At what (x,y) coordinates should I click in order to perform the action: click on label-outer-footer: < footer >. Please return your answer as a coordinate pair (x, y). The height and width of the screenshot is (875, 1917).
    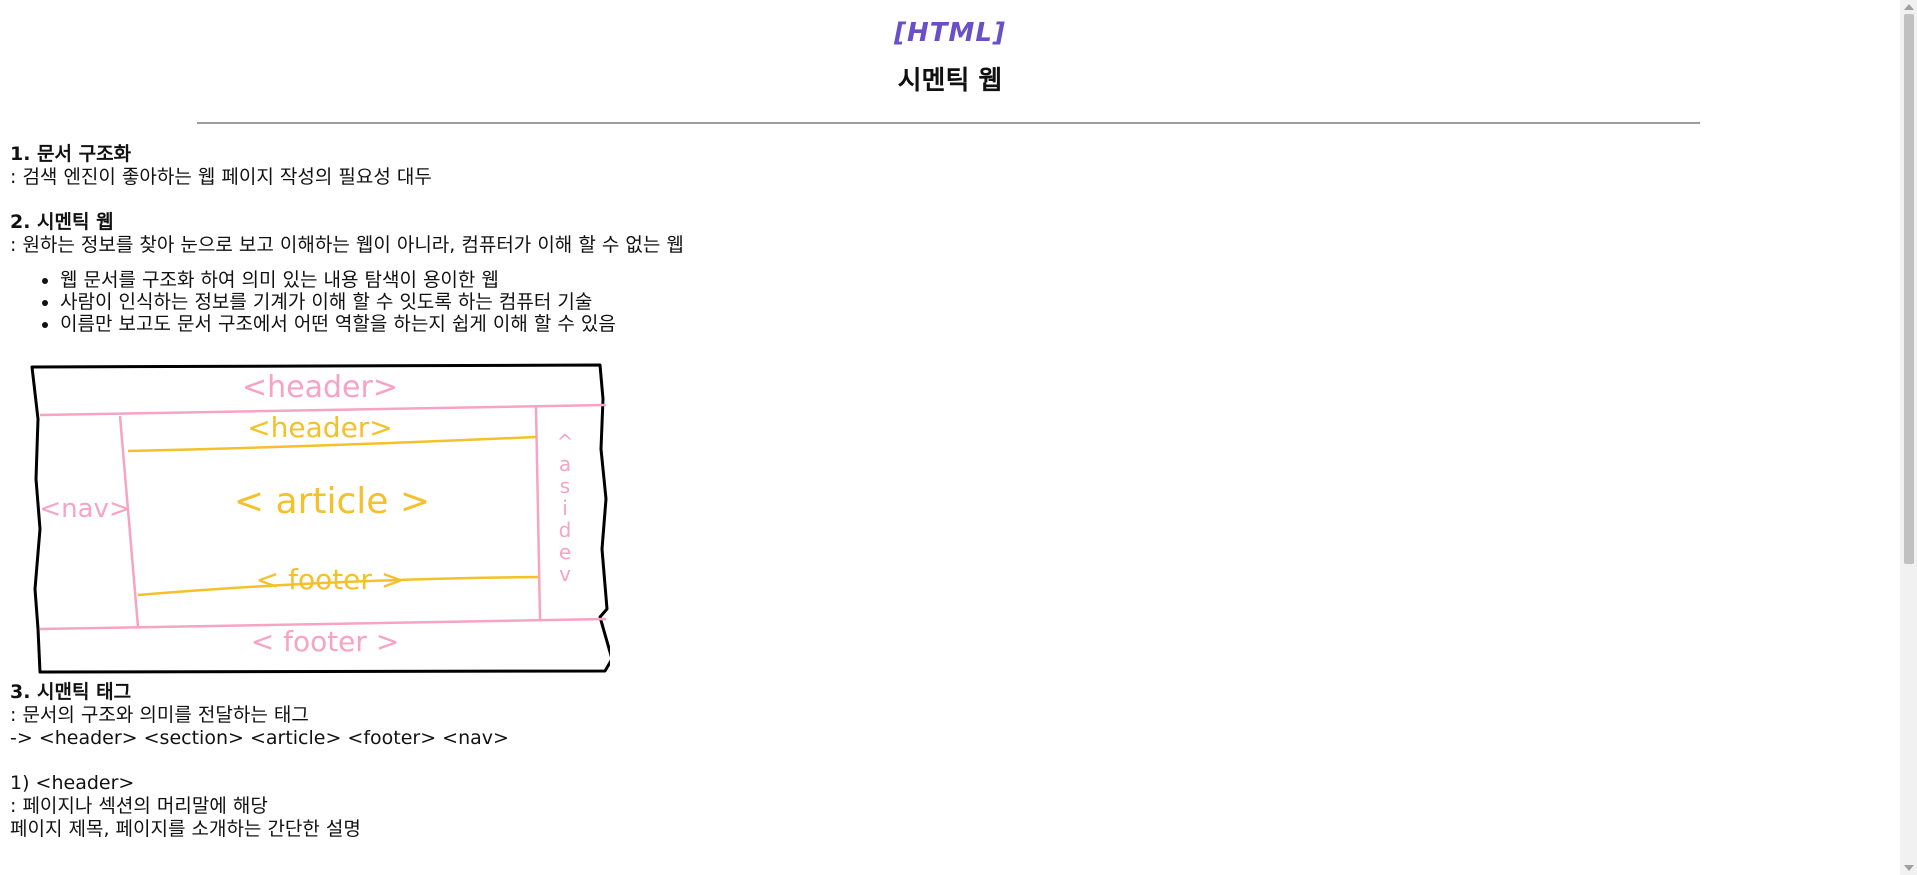
    Looking at the image, I should click on (325, 641).